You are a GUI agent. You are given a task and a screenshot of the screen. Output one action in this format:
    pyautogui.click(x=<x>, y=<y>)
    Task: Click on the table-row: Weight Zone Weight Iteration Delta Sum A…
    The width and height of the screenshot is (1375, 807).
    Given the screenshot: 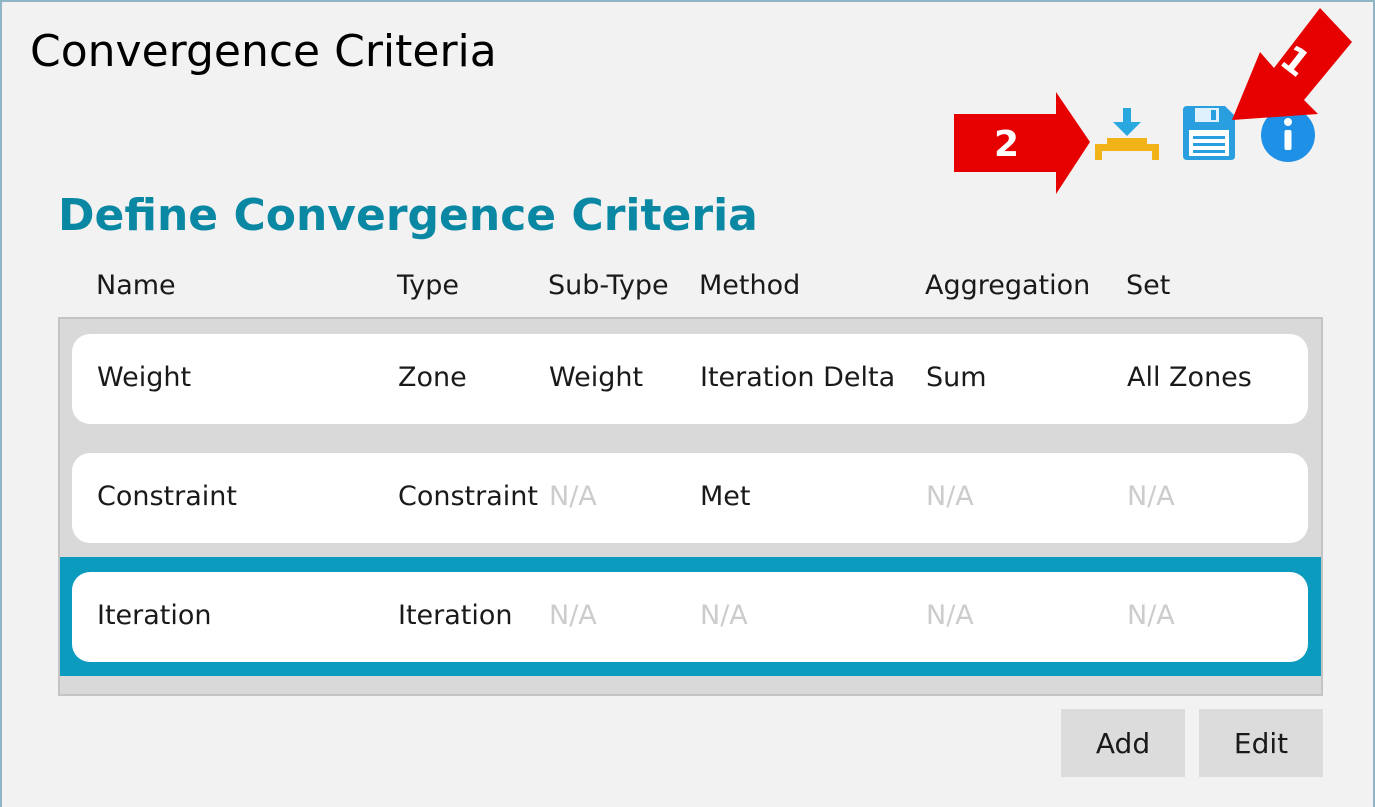 What is the action you would take?
    pyautogui.click(x=690, y=379)
    